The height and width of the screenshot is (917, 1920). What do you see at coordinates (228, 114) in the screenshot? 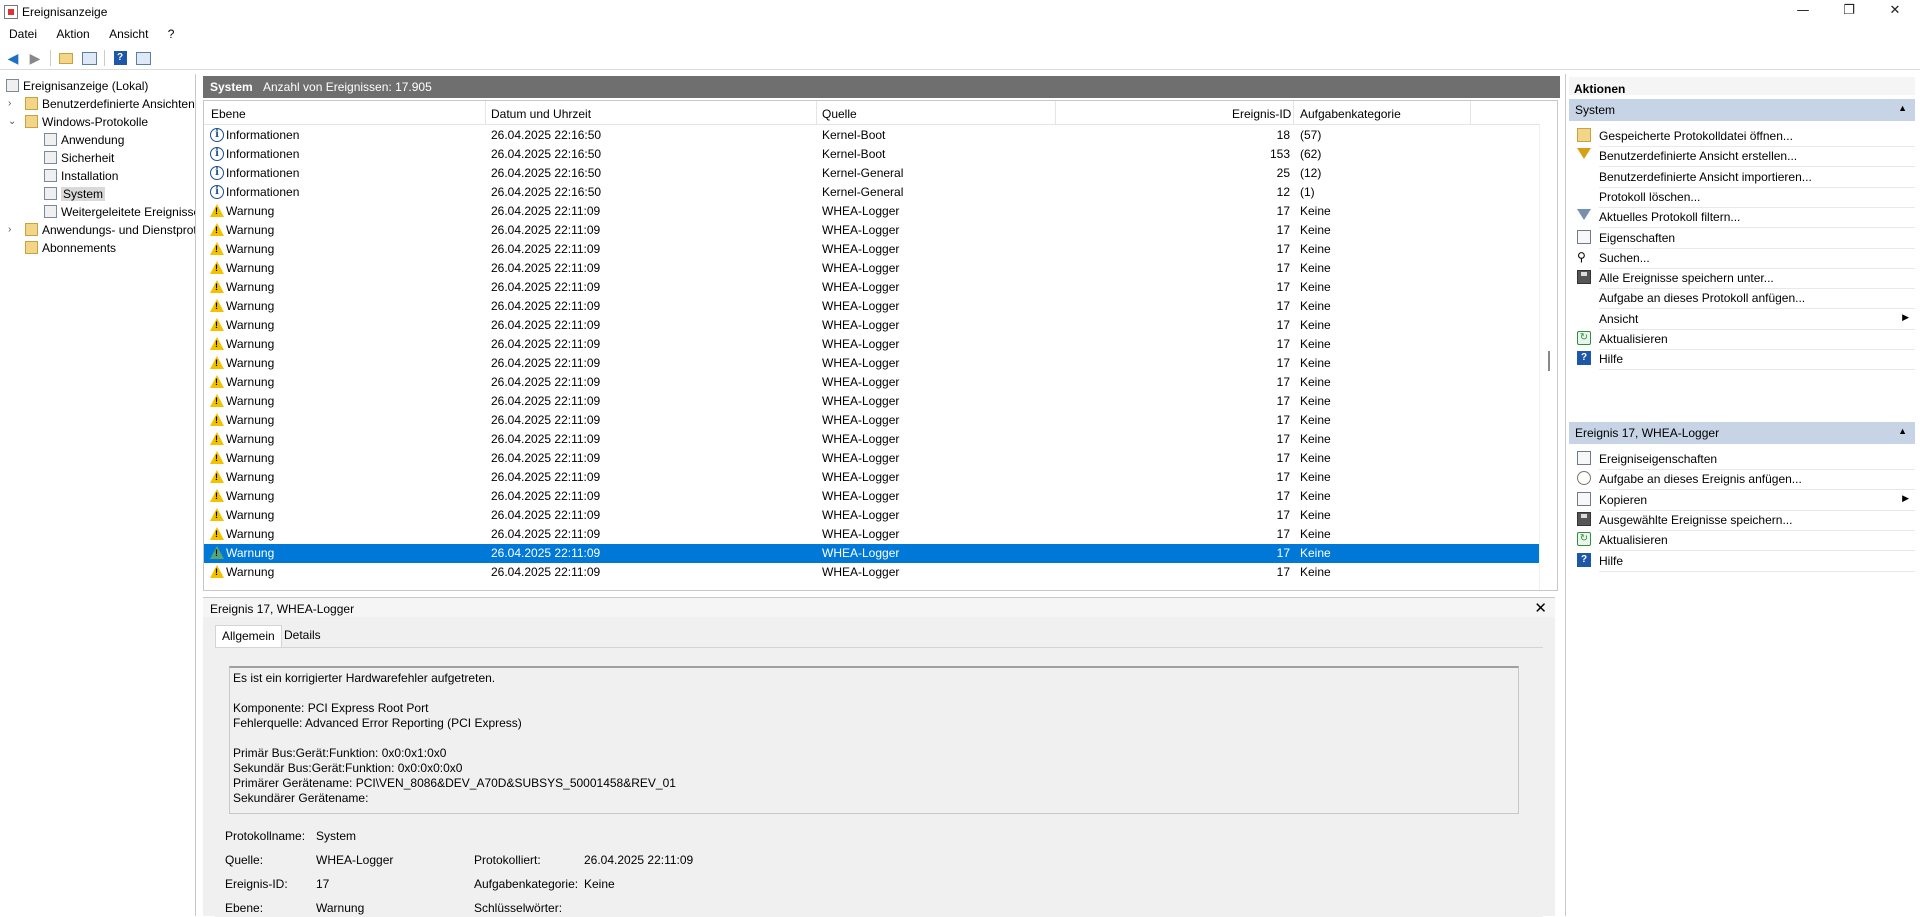
I see `column-header-ebene: Ebene` at bounding box center [228, 114].